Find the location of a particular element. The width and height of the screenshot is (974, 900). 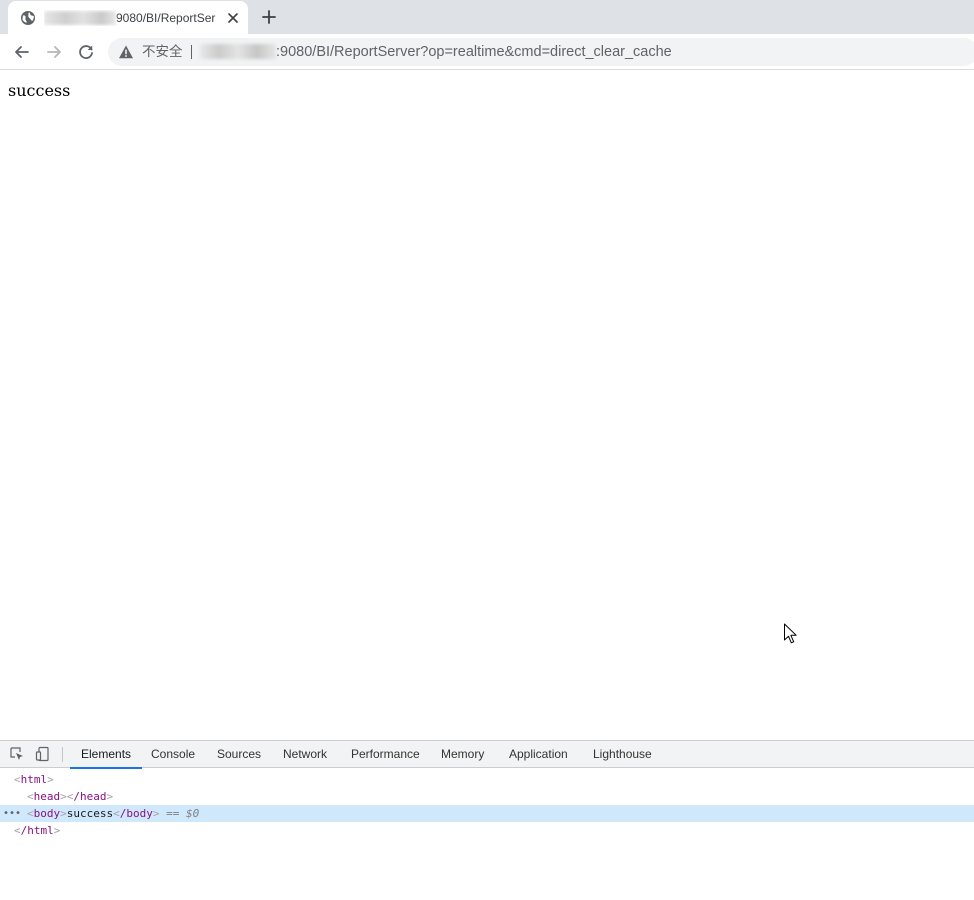

tab-elements: Elements is located at coordinates (106, 755).